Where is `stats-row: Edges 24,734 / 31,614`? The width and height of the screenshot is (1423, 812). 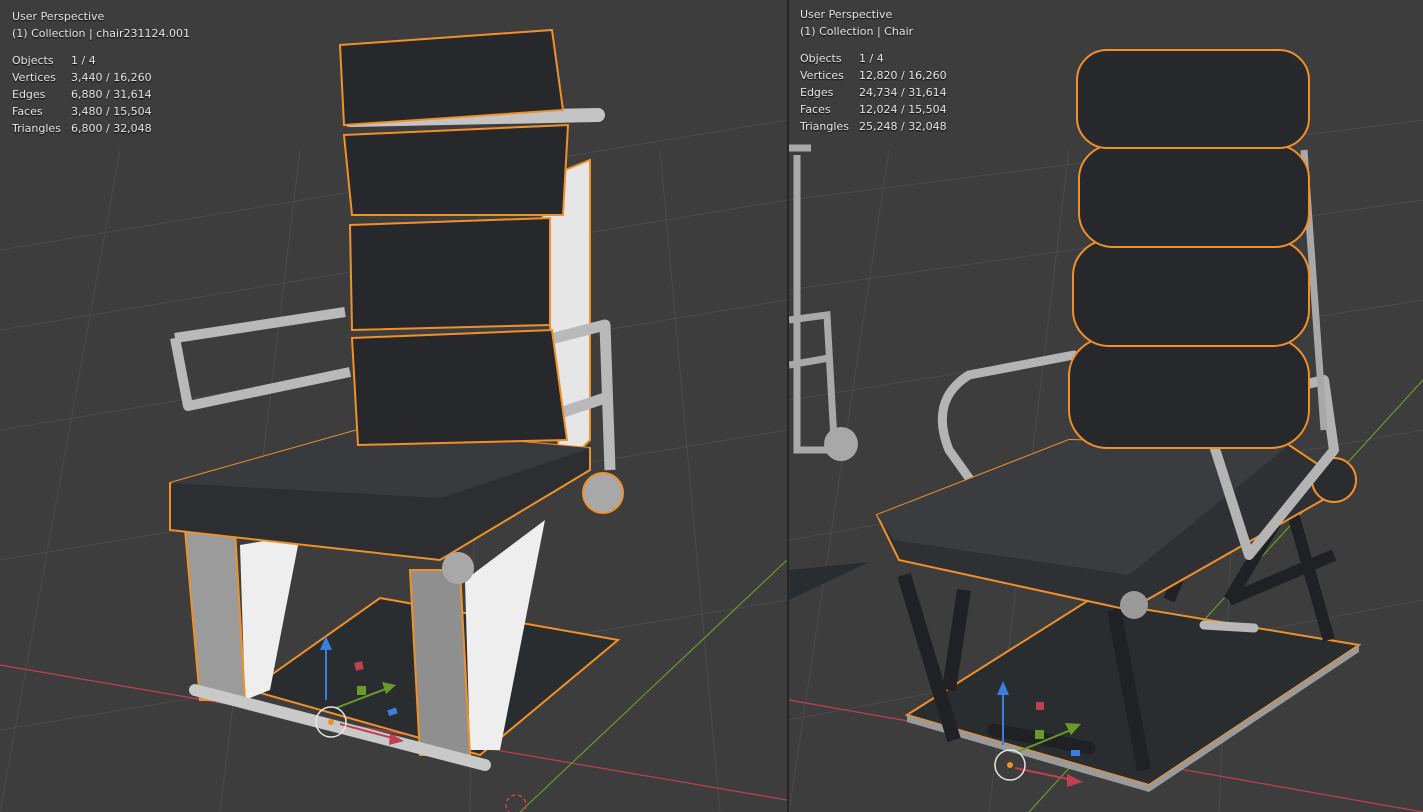
stats-row: Edges 24,734 / 31,614 is located at coordinates (873, 92).